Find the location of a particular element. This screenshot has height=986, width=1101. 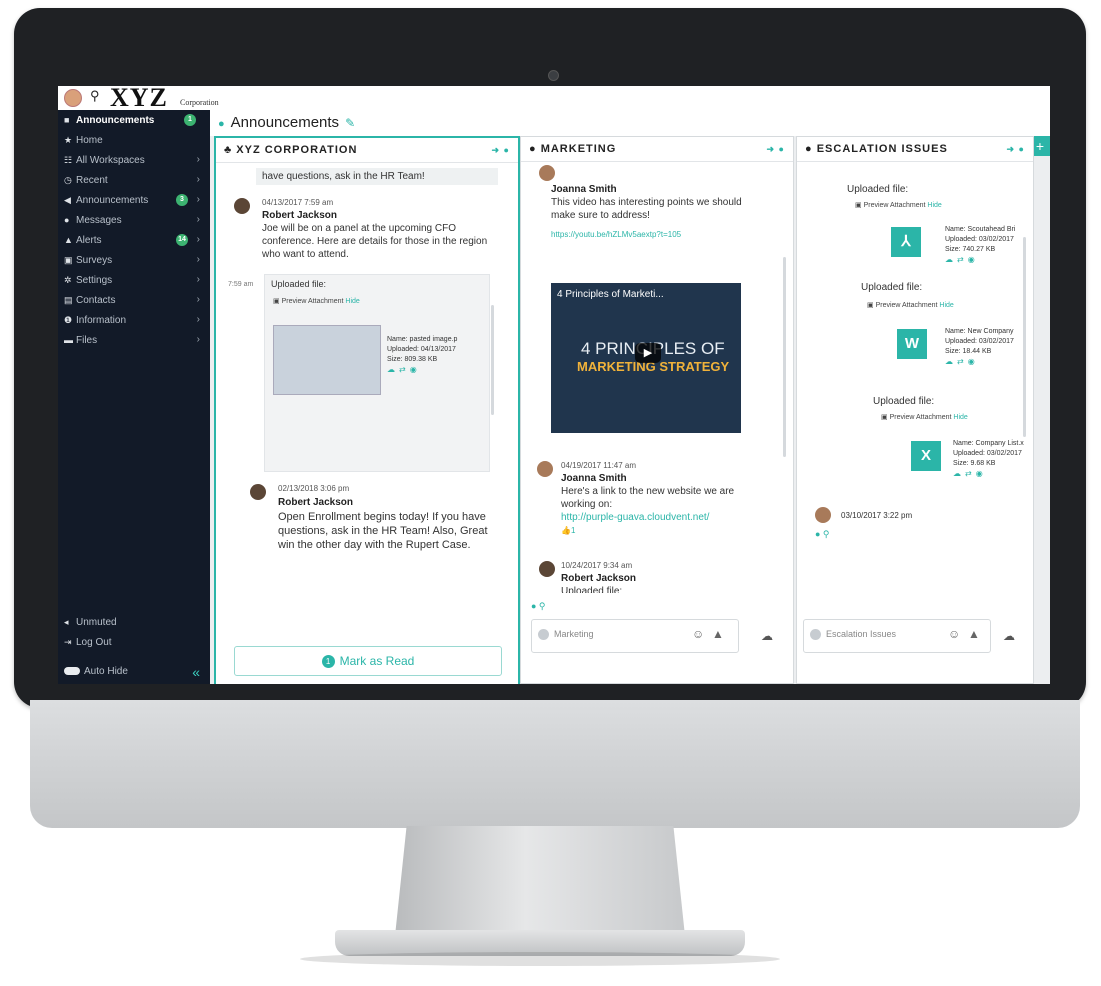

unmuted-toggle: ◂ Unmuted is located at coordinates (134, 622).